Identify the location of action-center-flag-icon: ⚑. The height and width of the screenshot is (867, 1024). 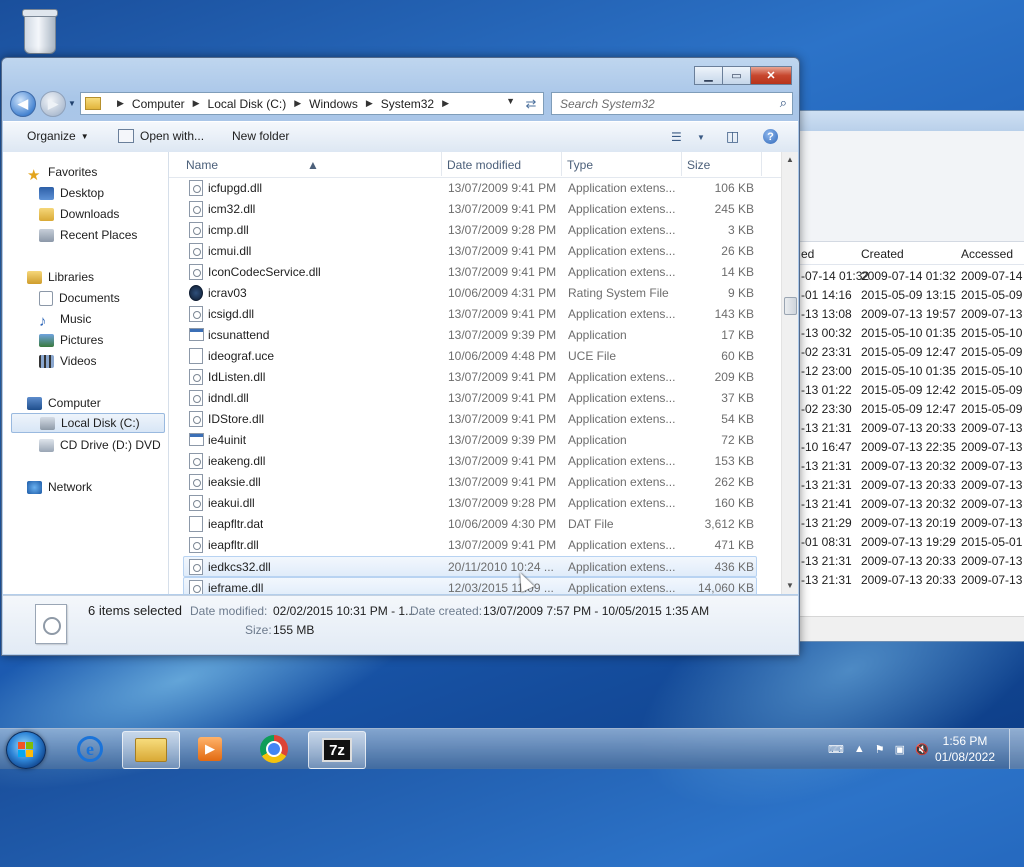
(880, 749).